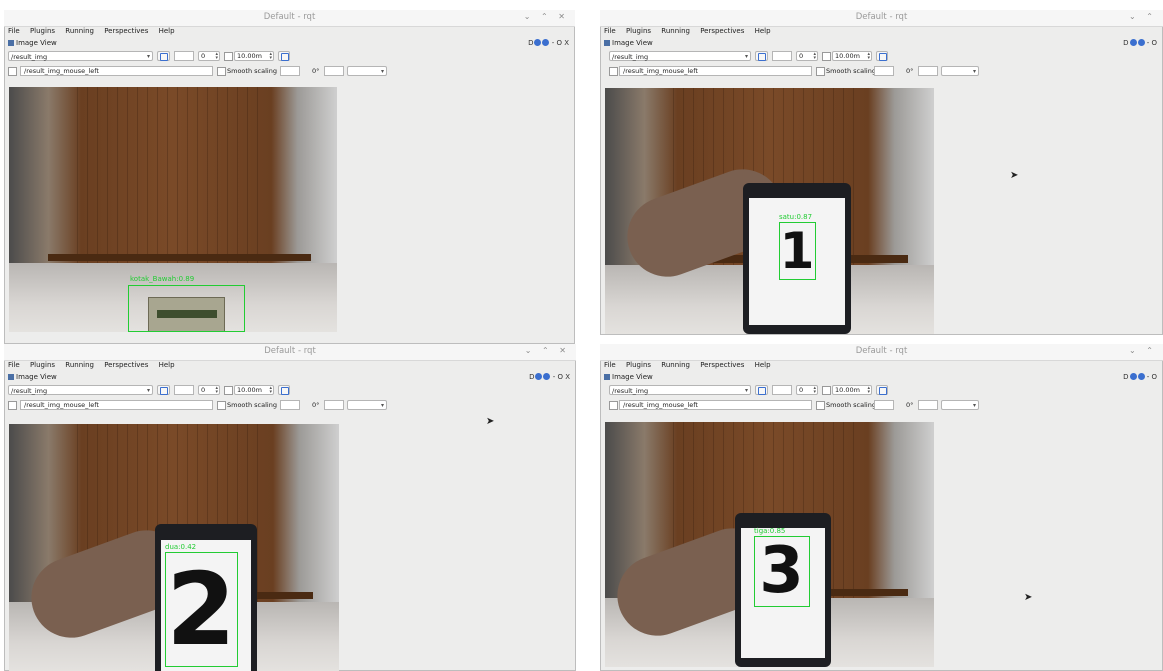  What do you see at coordinates (173, 209) in the screenshot?
I see `camera-image: kotak_Bawah:0.89` at bounding box center [173, 209].